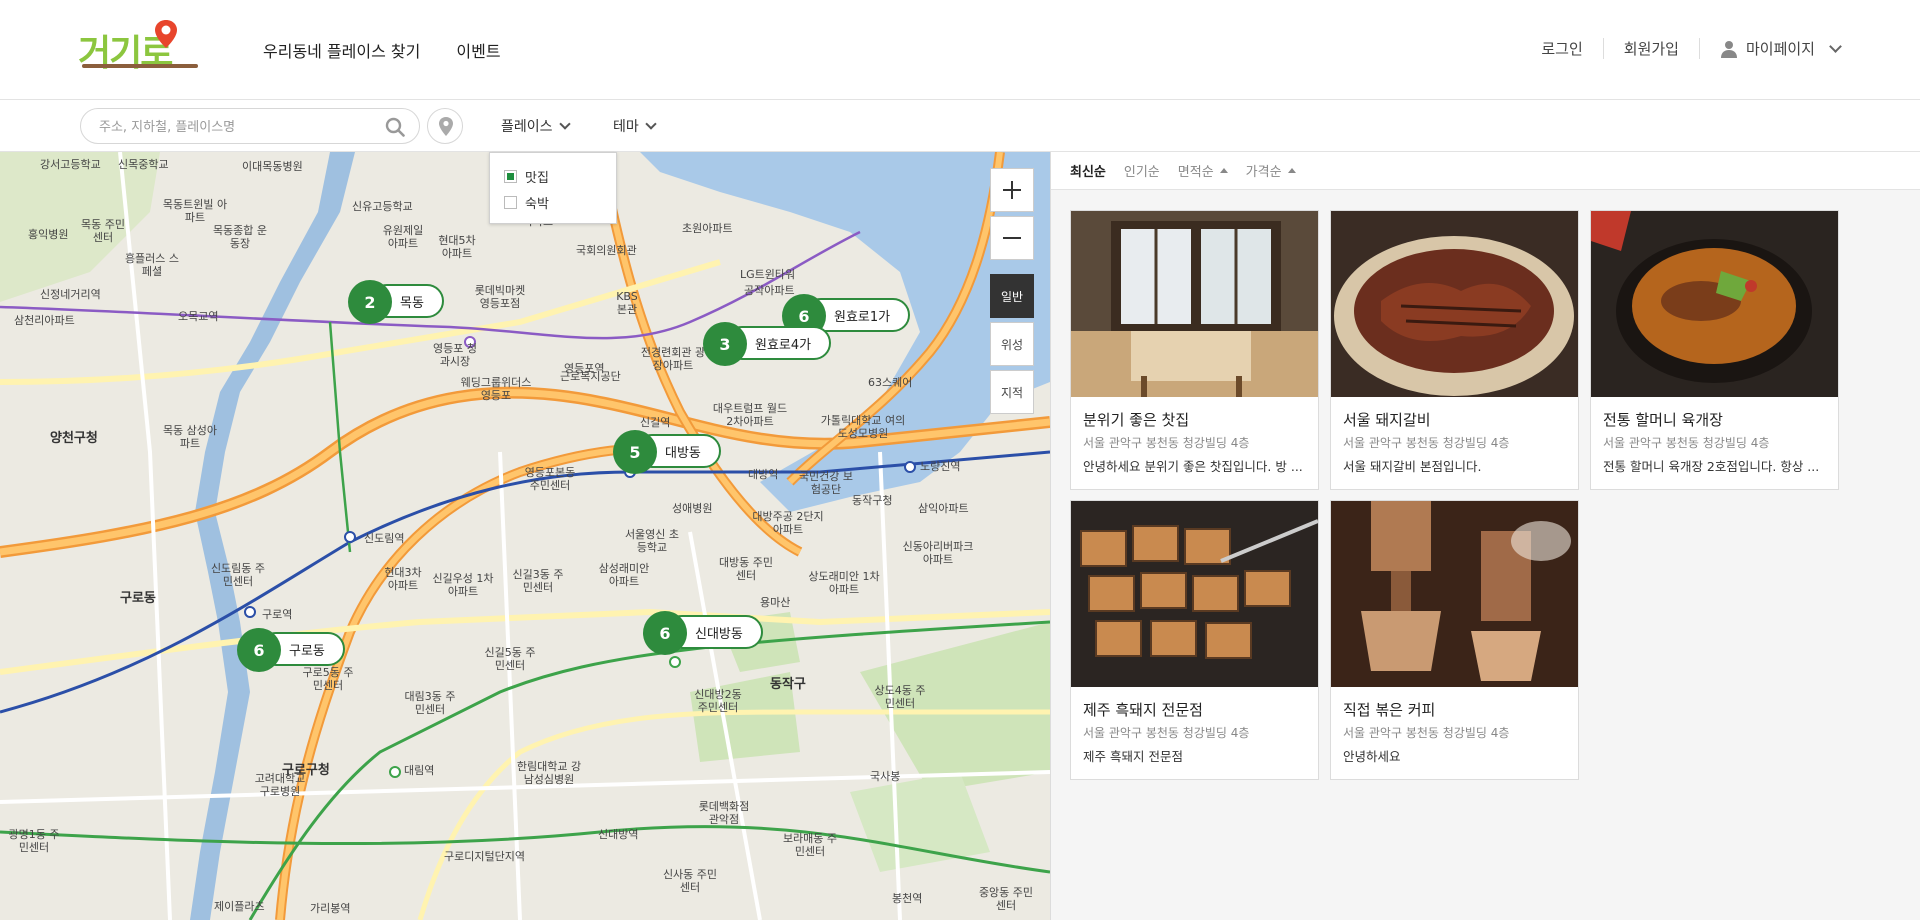  I want to click on map-label: 현대3차 아파트, so click(403, 579).